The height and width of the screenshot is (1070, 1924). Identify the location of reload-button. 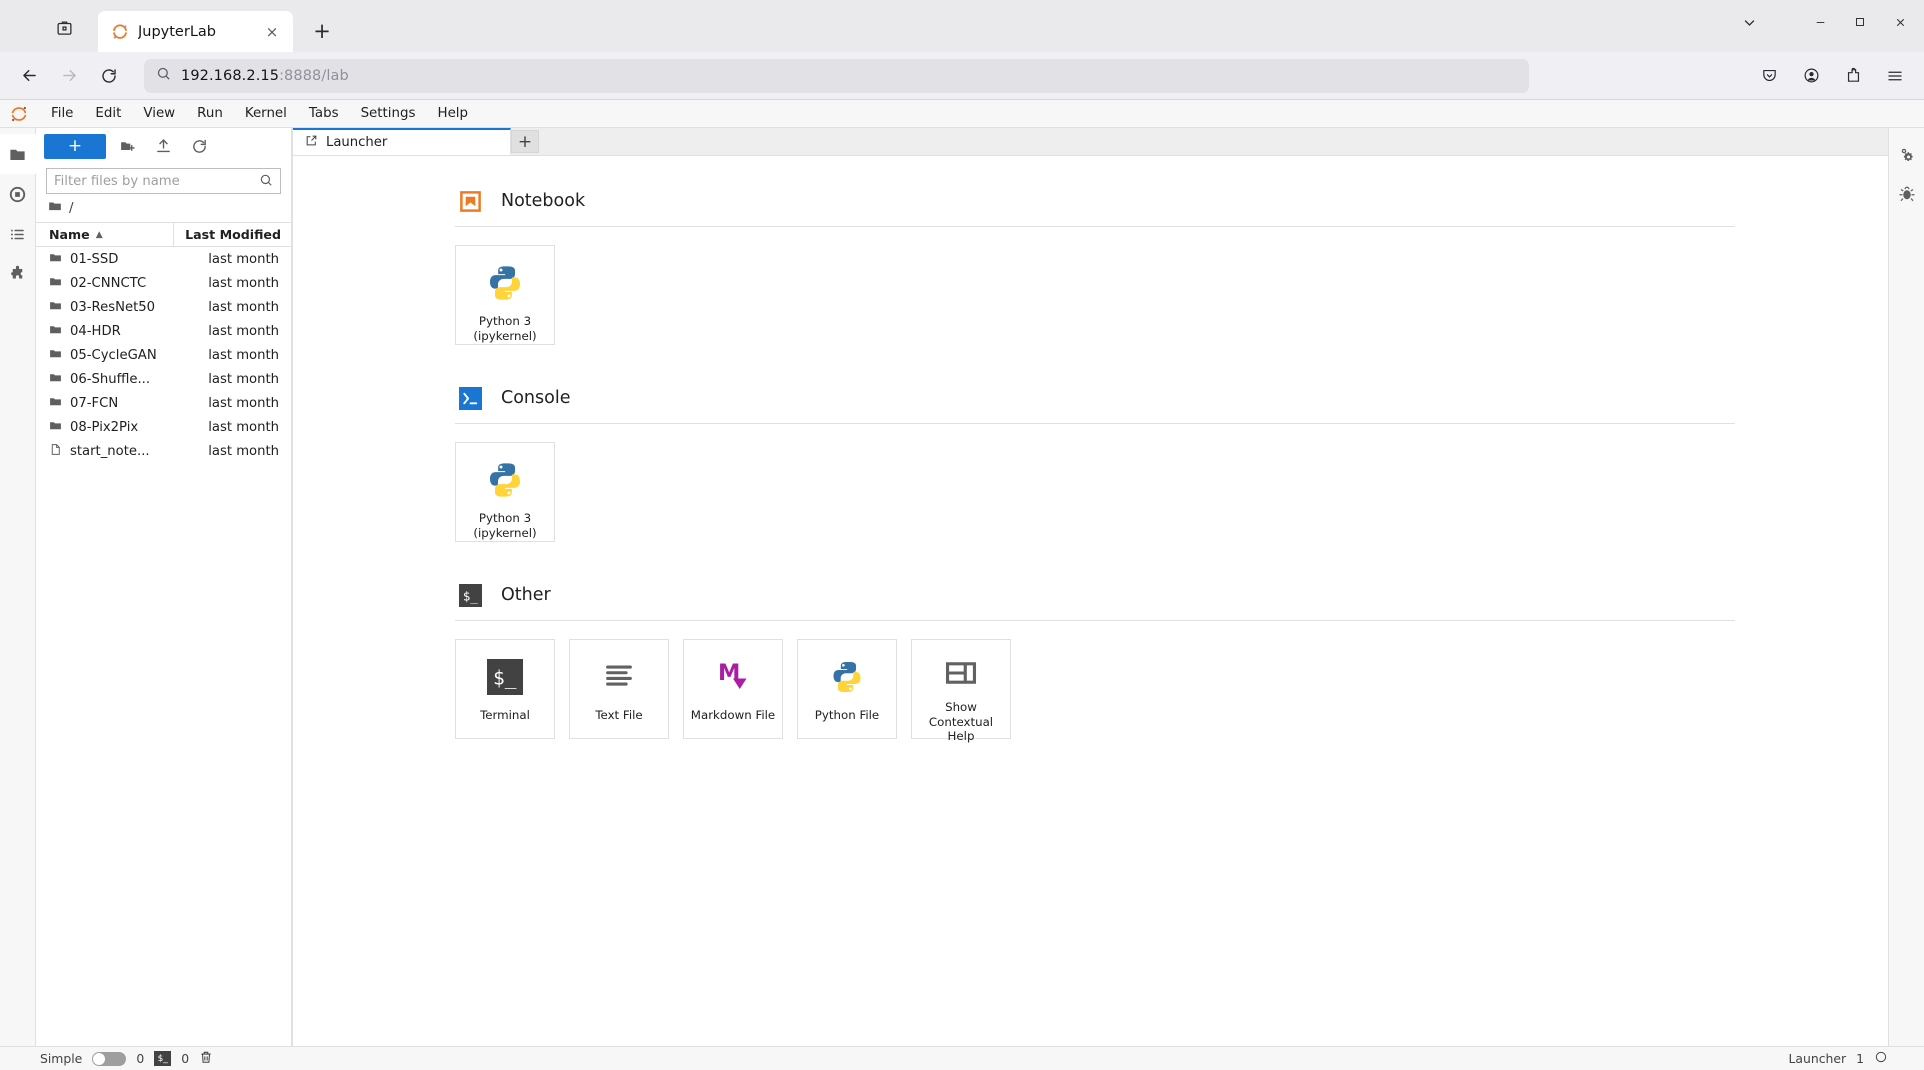
(109, 76).